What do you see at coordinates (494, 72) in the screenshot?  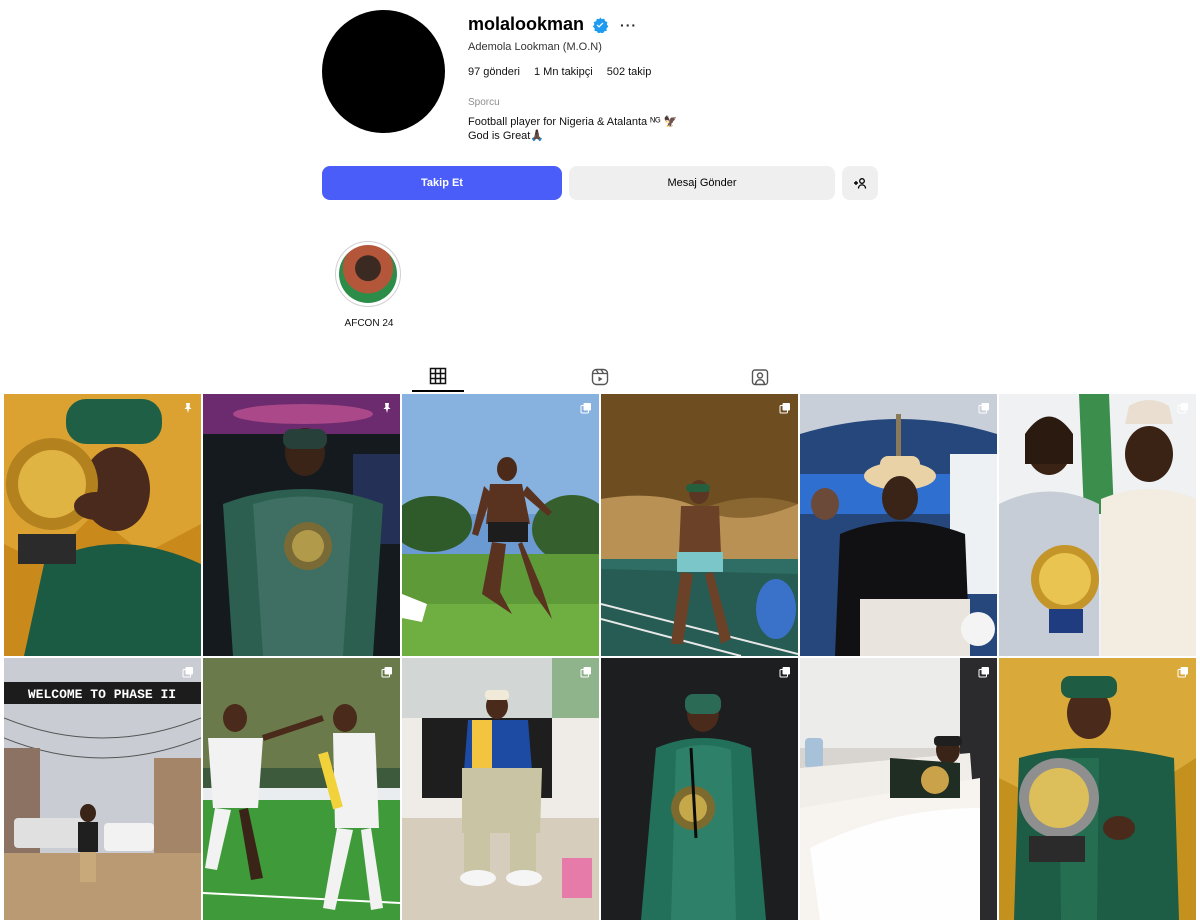 I see `posts-count: 97 gönderi` at bounding box center [494, 72].